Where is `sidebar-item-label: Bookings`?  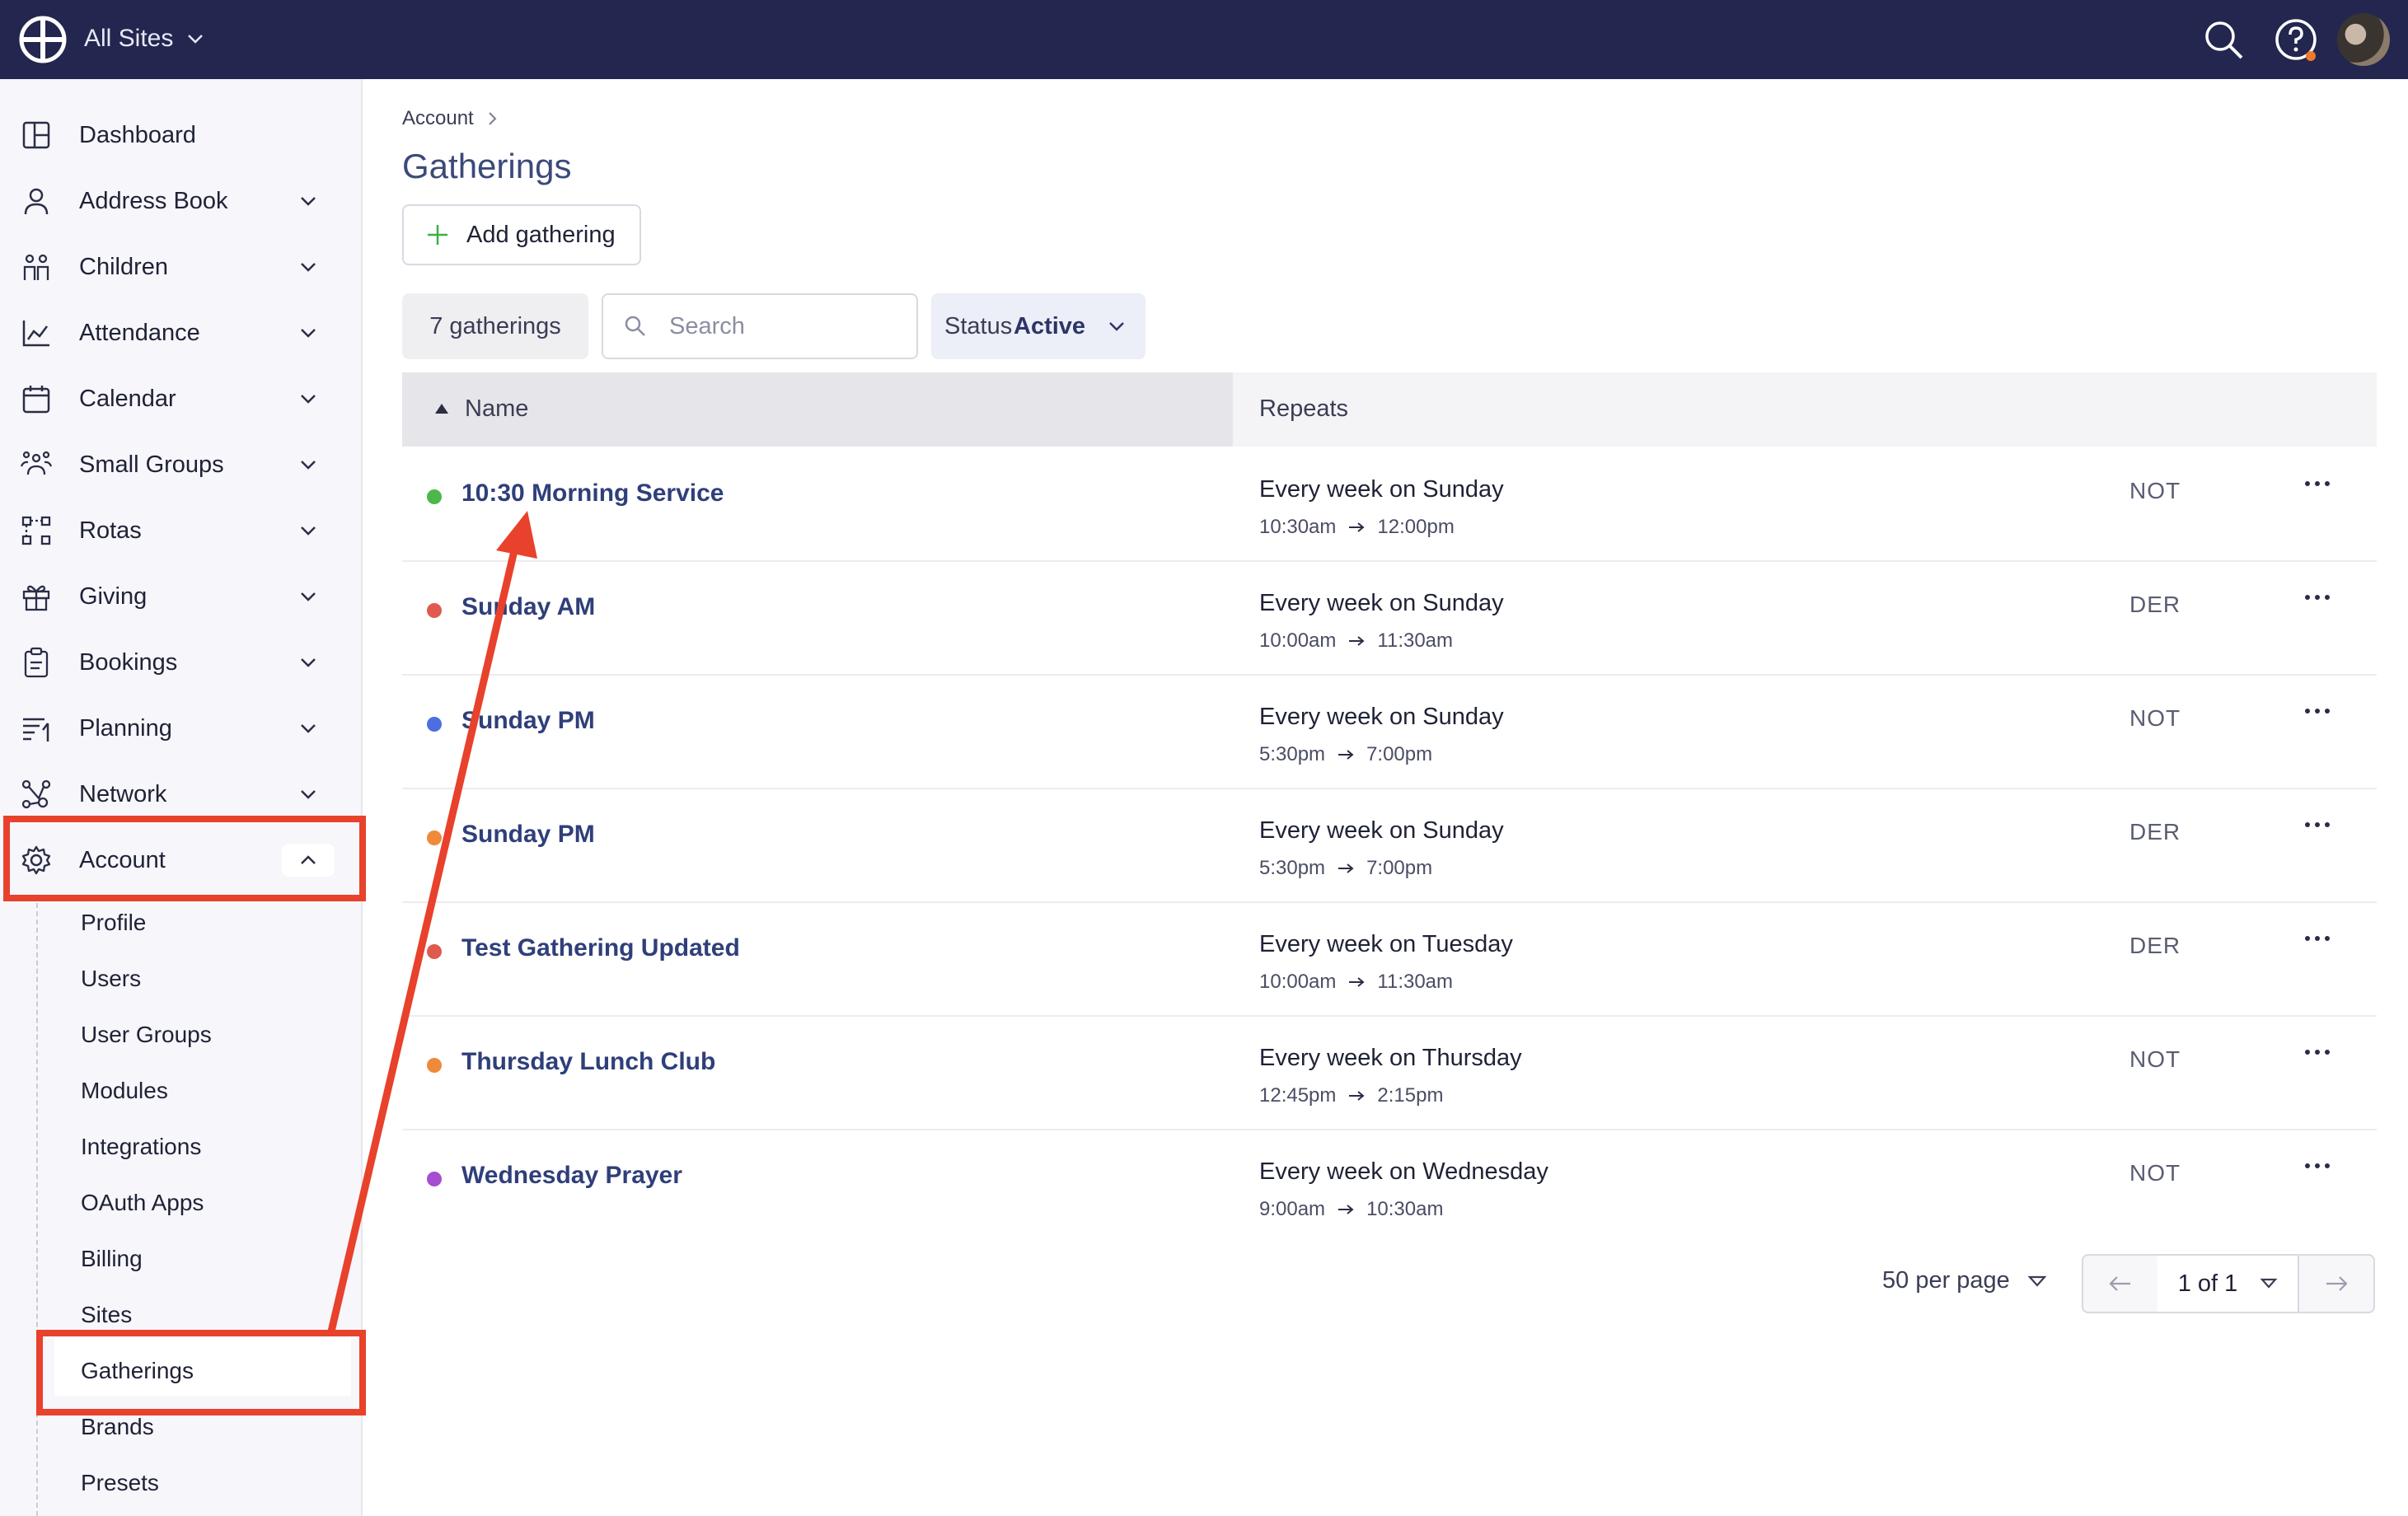 sidebar-item-label: Bookings is located at coordinates (129, 662).